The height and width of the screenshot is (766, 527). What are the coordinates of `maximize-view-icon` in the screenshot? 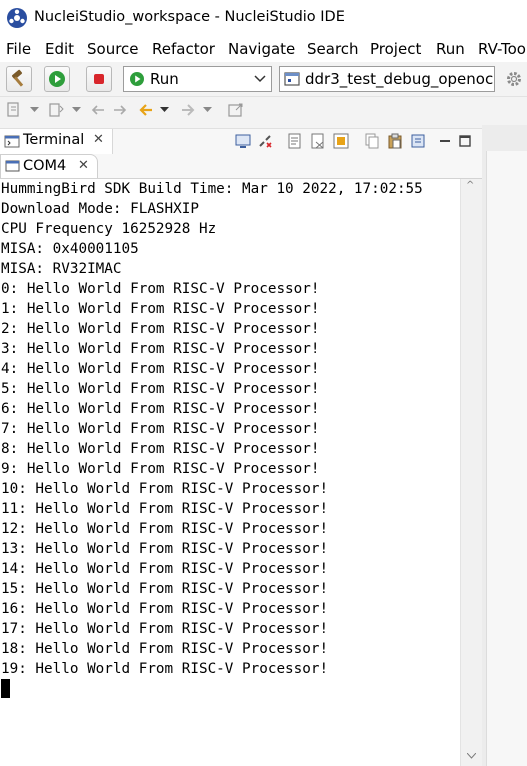 It's located at (465, 141).